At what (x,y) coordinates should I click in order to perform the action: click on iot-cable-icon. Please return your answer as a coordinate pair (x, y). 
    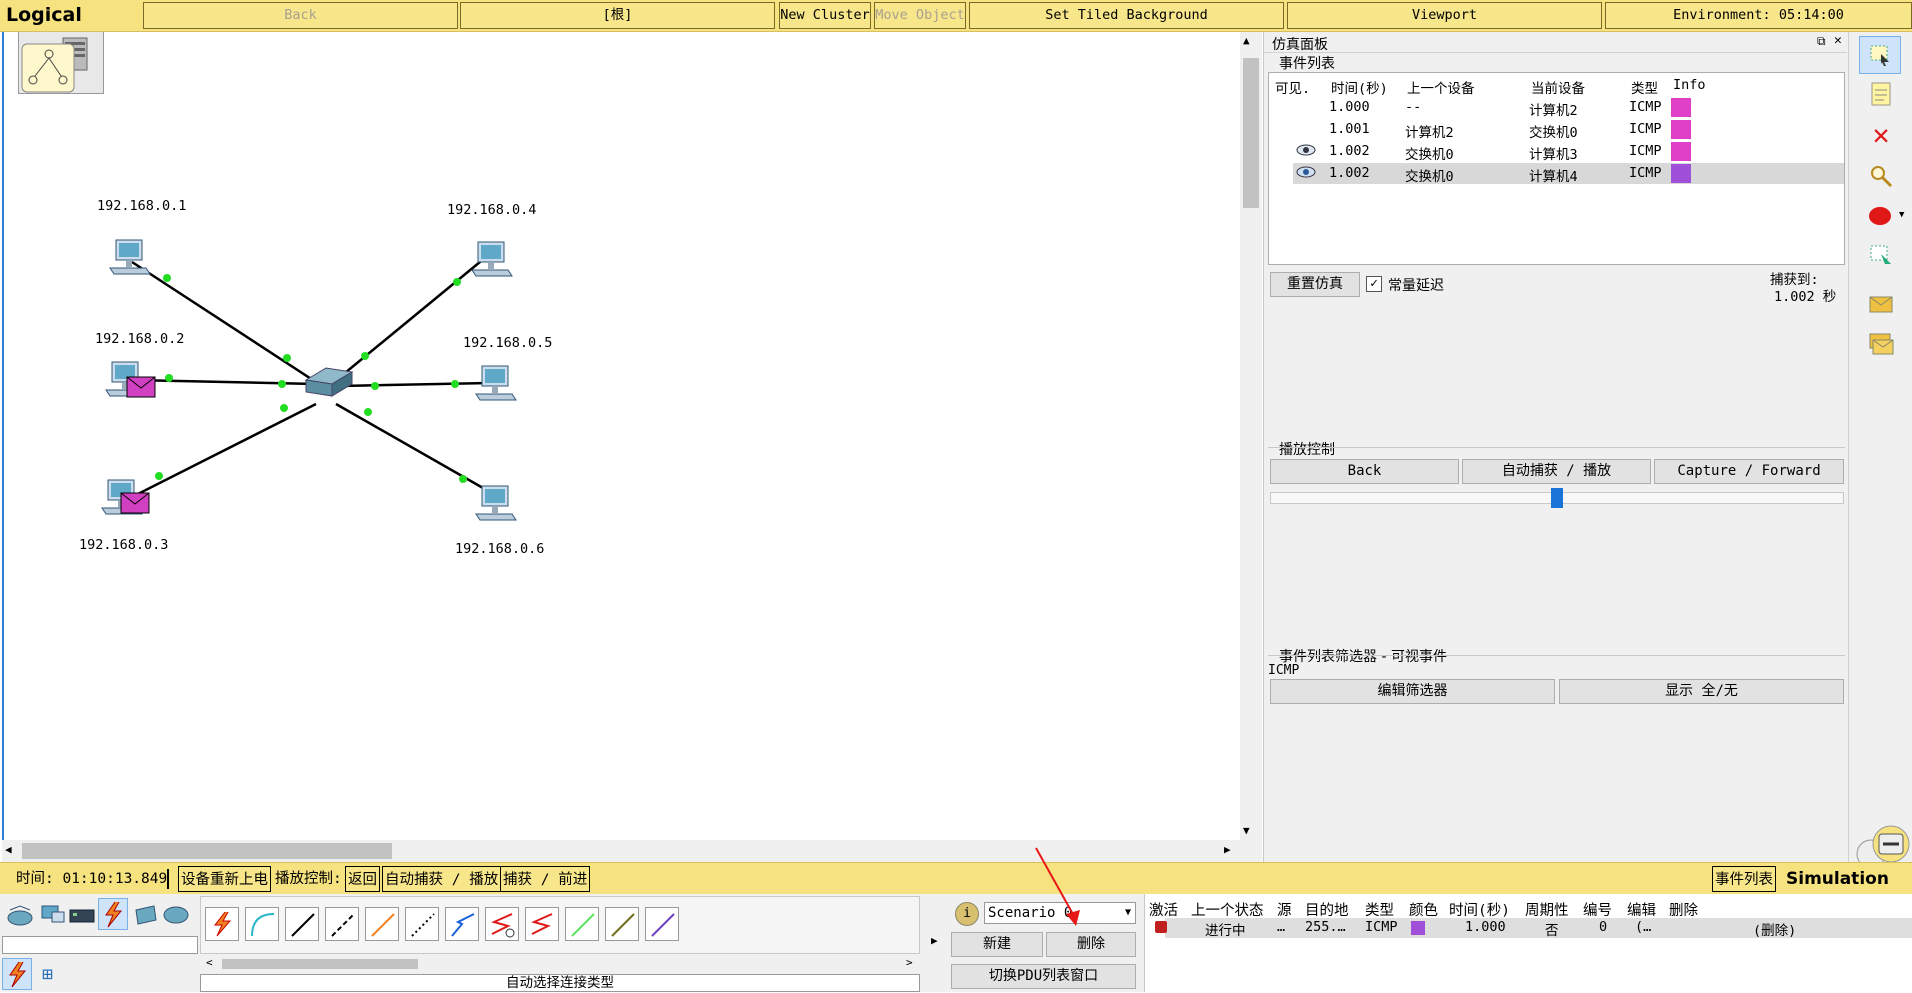
    Looking at the image, I should click on (622, 924).